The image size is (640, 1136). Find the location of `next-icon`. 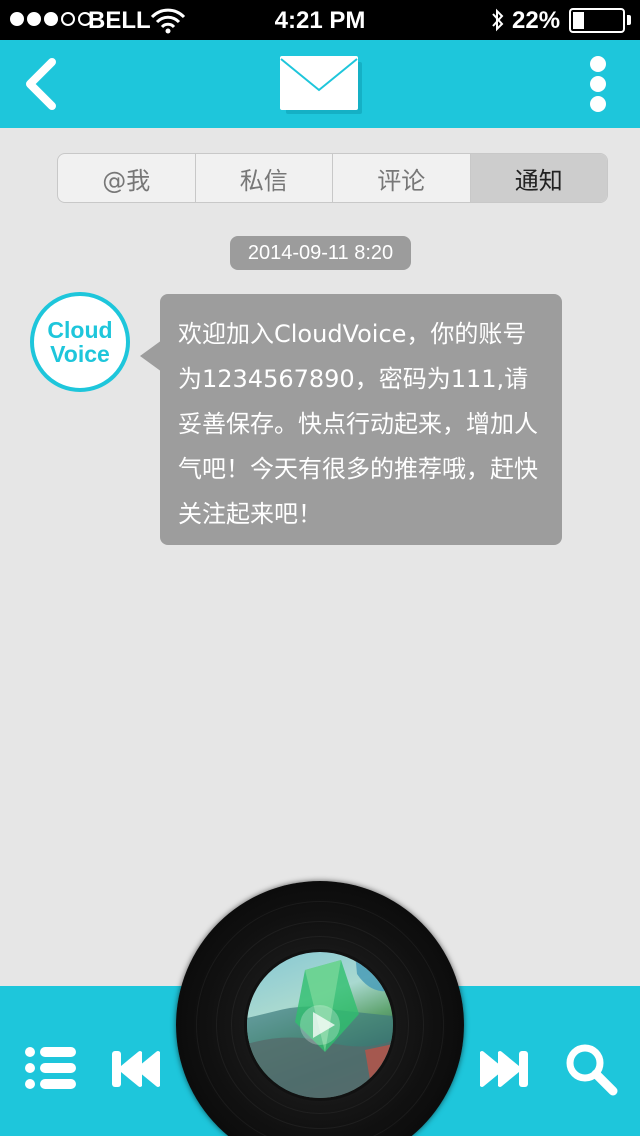

next-icon is located at coordinates (503, 1069).